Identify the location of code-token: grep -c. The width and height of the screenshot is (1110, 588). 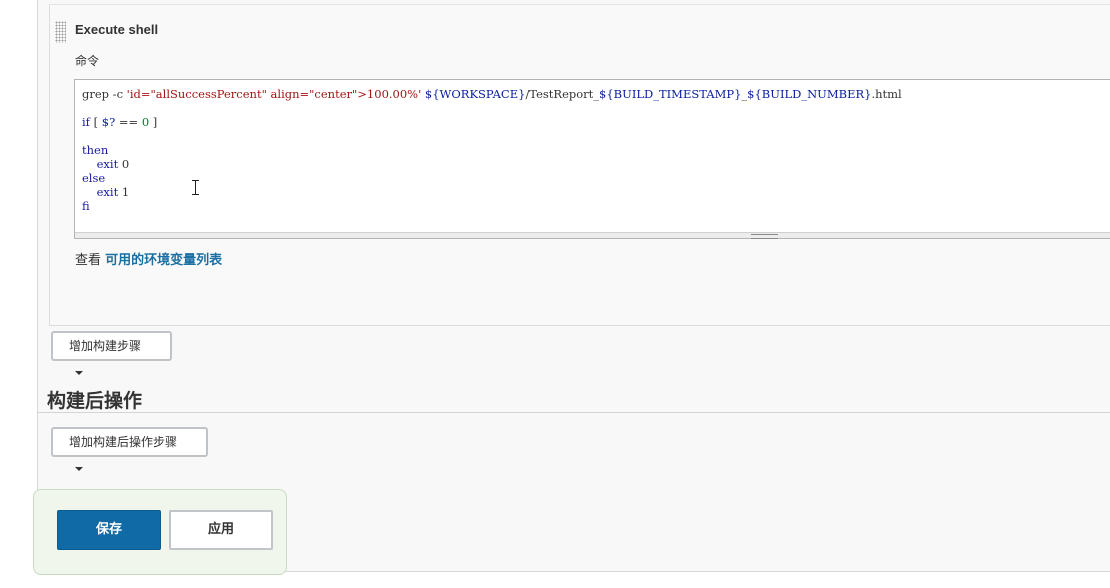
(104, 94).